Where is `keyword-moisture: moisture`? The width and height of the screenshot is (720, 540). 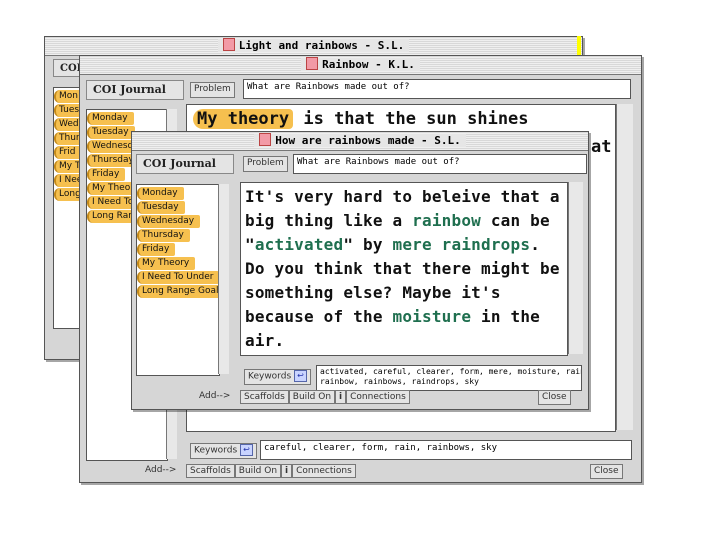
keyword-moisture: moisture is located at coordinates (432, 316).